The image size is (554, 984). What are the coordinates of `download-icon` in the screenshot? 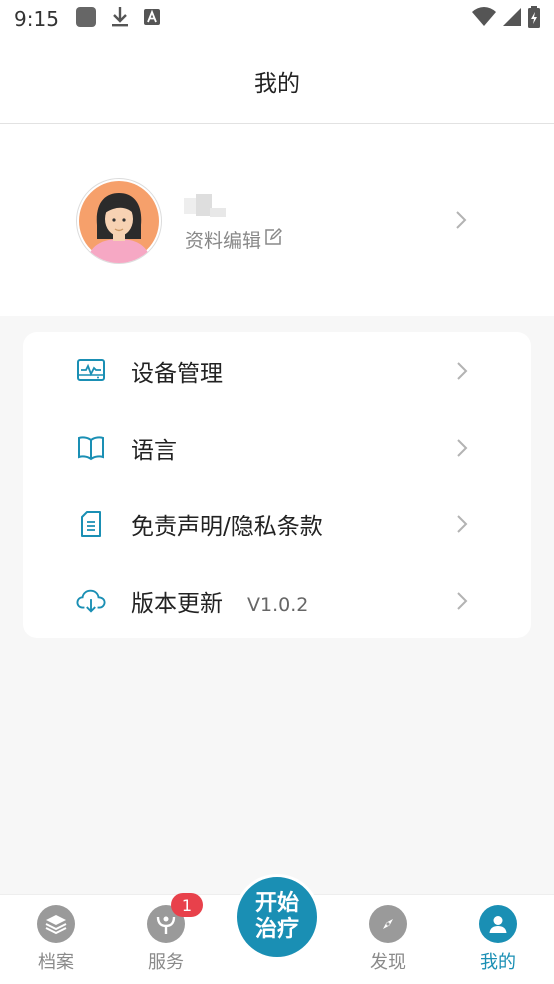 It's located at (120, 19).